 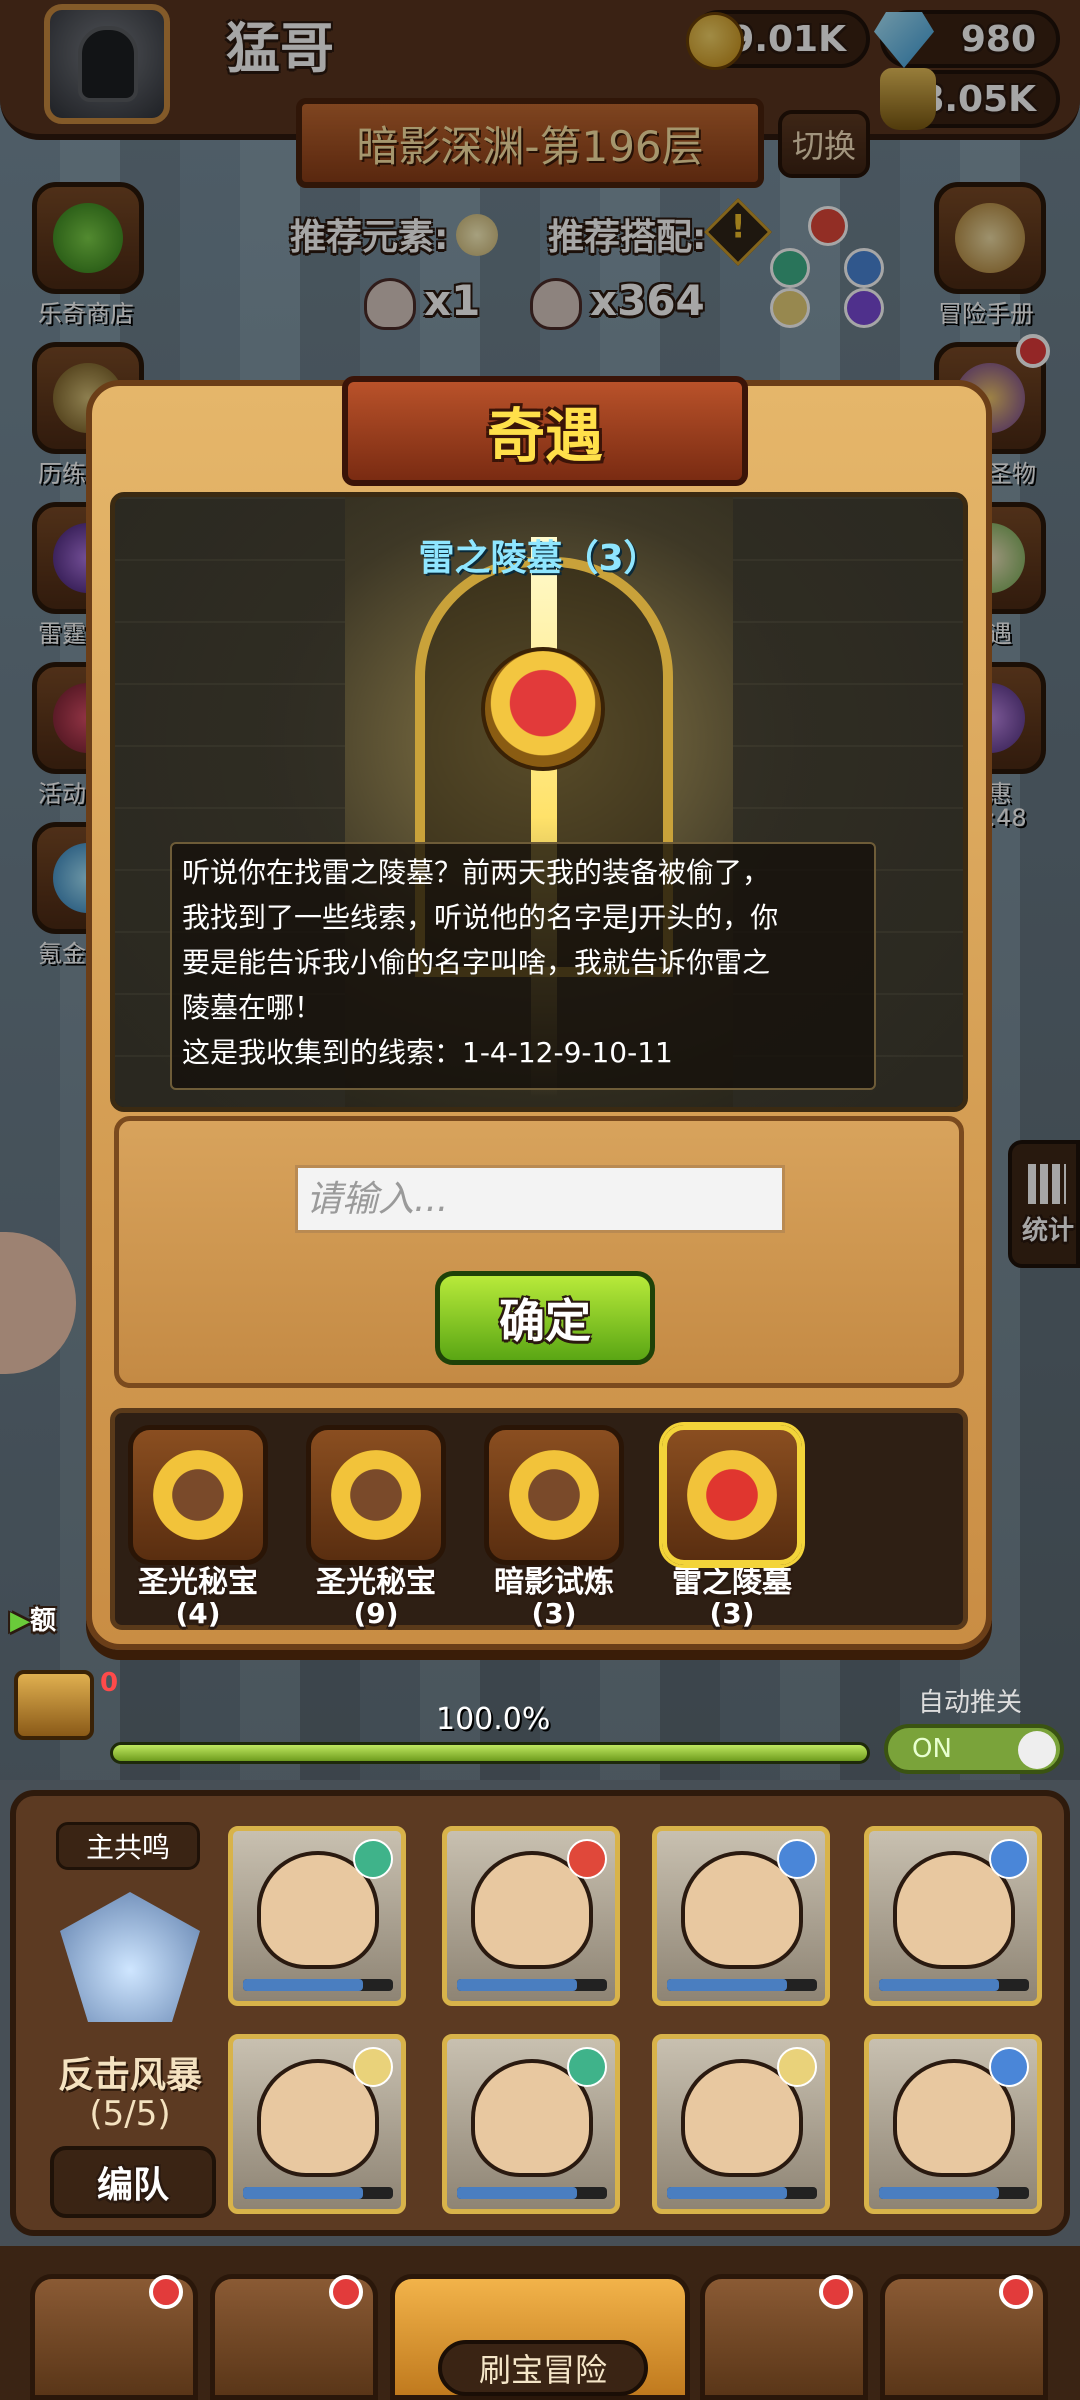 I want to click on resonance-tag: 主共鸣, so click(x=128, y=1846).